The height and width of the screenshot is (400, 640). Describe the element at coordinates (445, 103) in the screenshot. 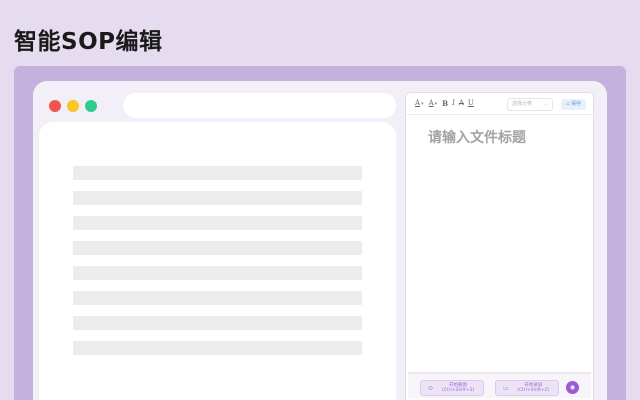

I see `bold-icon: B` at that location.